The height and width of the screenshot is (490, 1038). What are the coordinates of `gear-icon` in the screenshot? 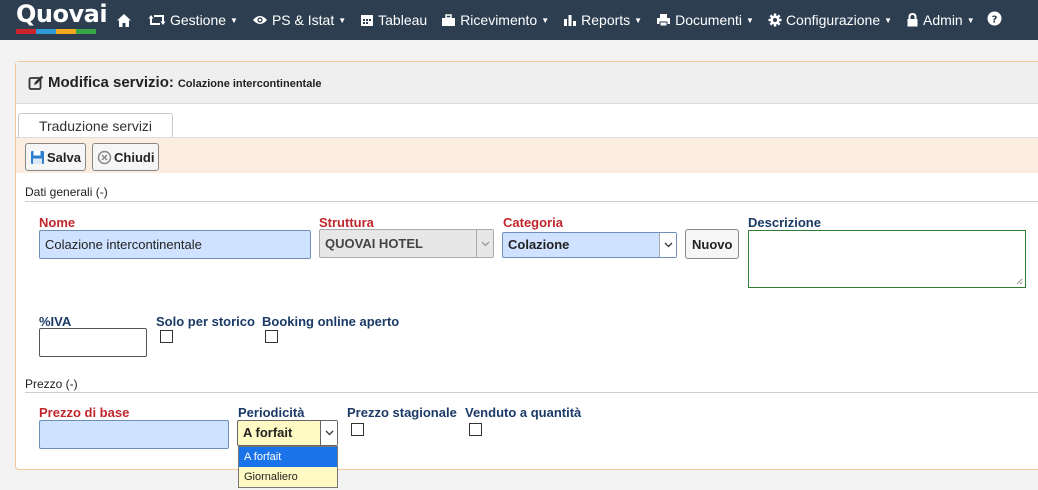 It's located at (775, 20).